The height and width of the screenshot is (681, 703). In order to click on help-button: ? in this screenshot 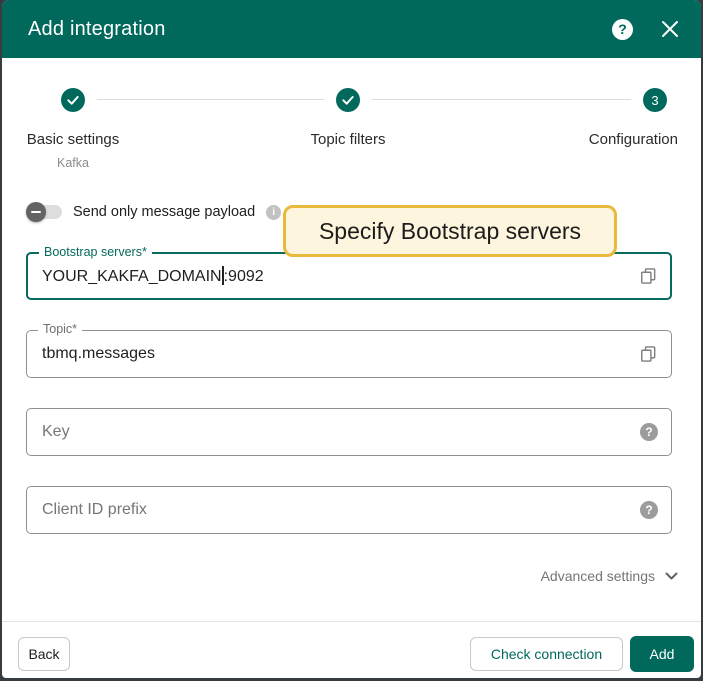, I will do `click(622, 29)`.